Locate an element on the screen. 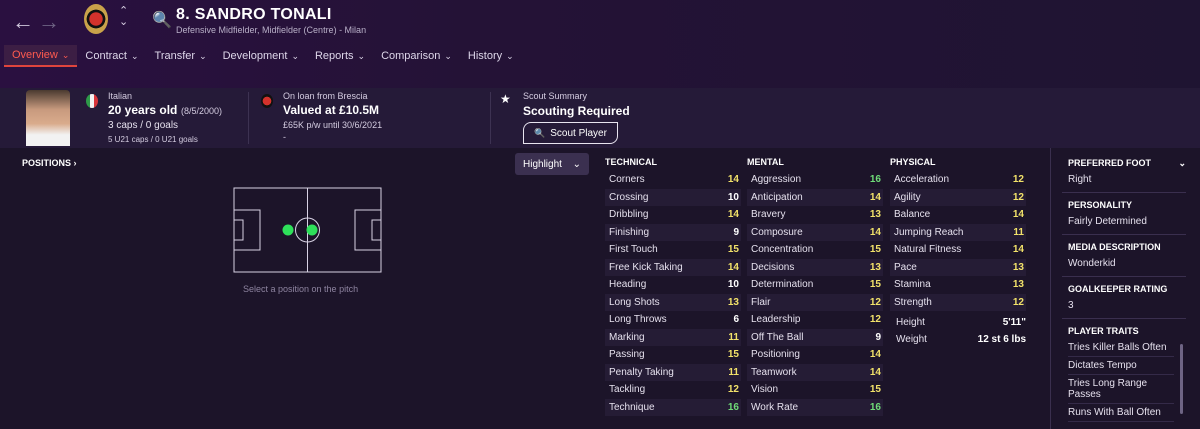 The image size is (1200, 429). player-trait: Runs With Ball Often is located at coordinates (1121, 413).